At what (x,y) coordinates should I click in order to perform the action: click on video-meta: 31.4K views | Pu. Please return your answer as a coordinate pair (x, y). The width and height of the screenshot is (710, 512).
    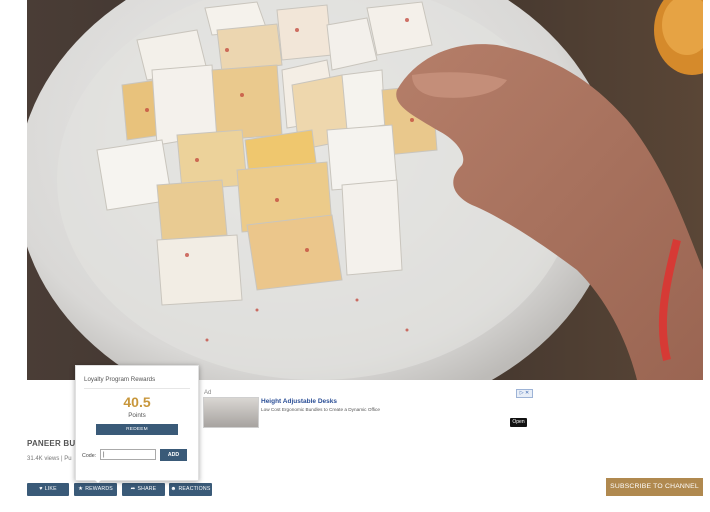
    Looking at the image, I should click on (49, 459).